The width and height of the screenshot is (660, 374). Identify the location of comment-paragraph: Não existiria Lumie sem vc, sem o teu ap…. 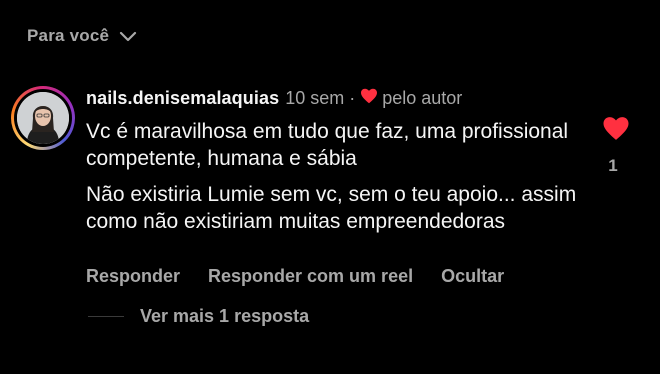
(331, 208).